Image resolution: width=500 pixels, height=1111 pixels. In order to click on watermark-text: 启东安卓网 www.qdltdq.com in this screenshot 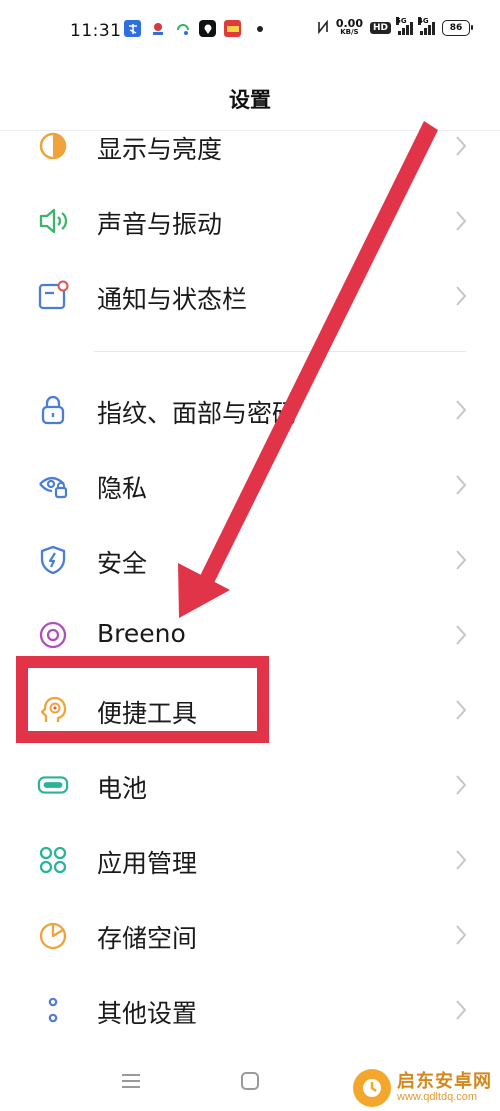, I will do `click(444, 1086)`.